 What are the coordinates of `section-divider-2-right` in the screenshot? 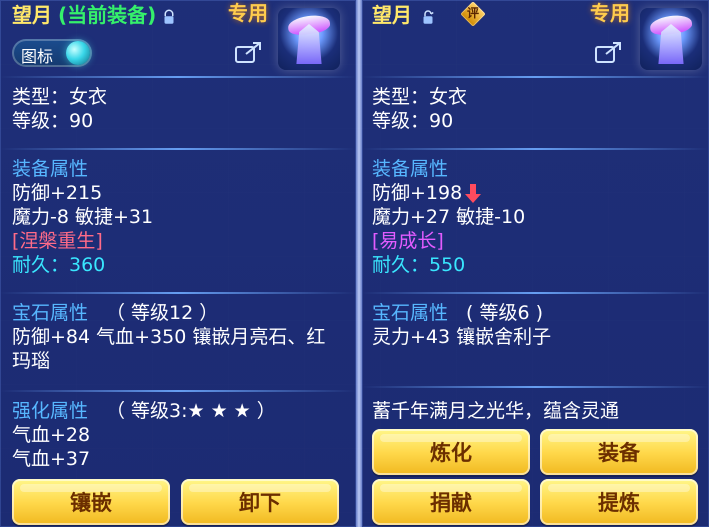 It's located at (535, 293).